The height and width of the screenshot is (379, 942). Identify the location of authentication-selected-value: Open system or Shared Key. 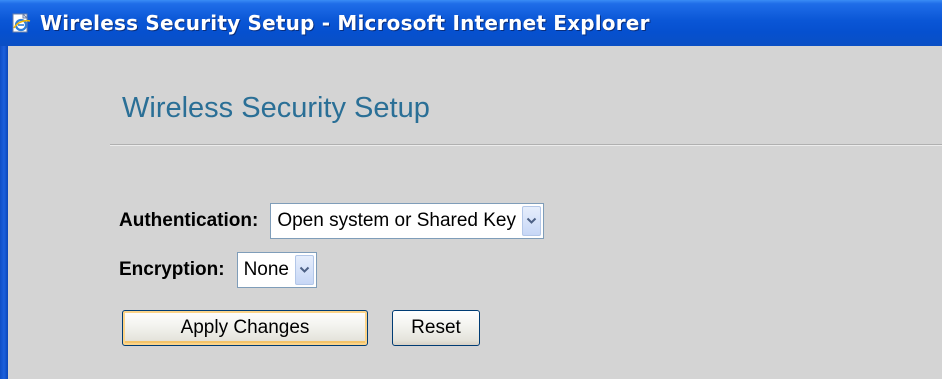
(396, 220).